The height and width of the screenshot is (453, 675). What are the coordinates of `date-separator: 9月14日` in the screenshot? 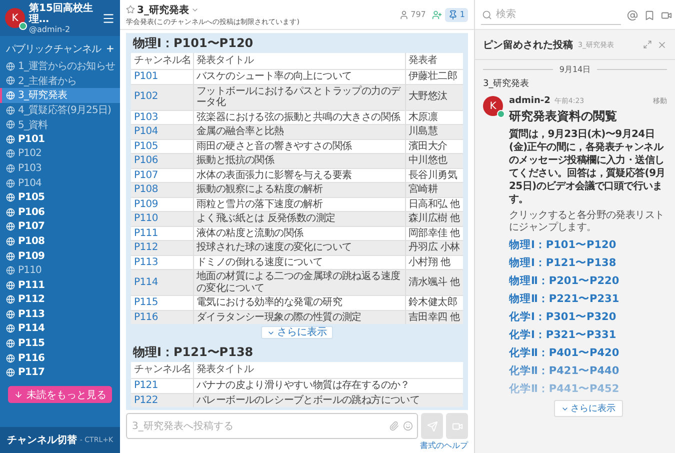 It's located at (575, 69).